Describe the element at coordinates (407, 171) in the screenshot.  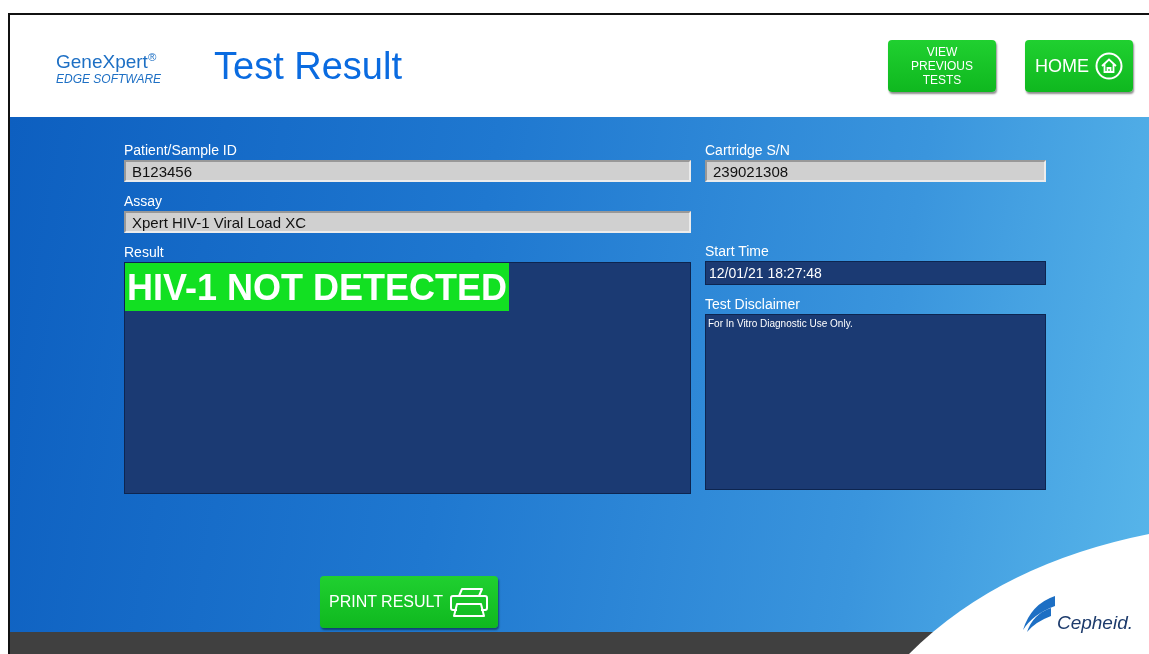
I see `text-field: B123456` at that location.